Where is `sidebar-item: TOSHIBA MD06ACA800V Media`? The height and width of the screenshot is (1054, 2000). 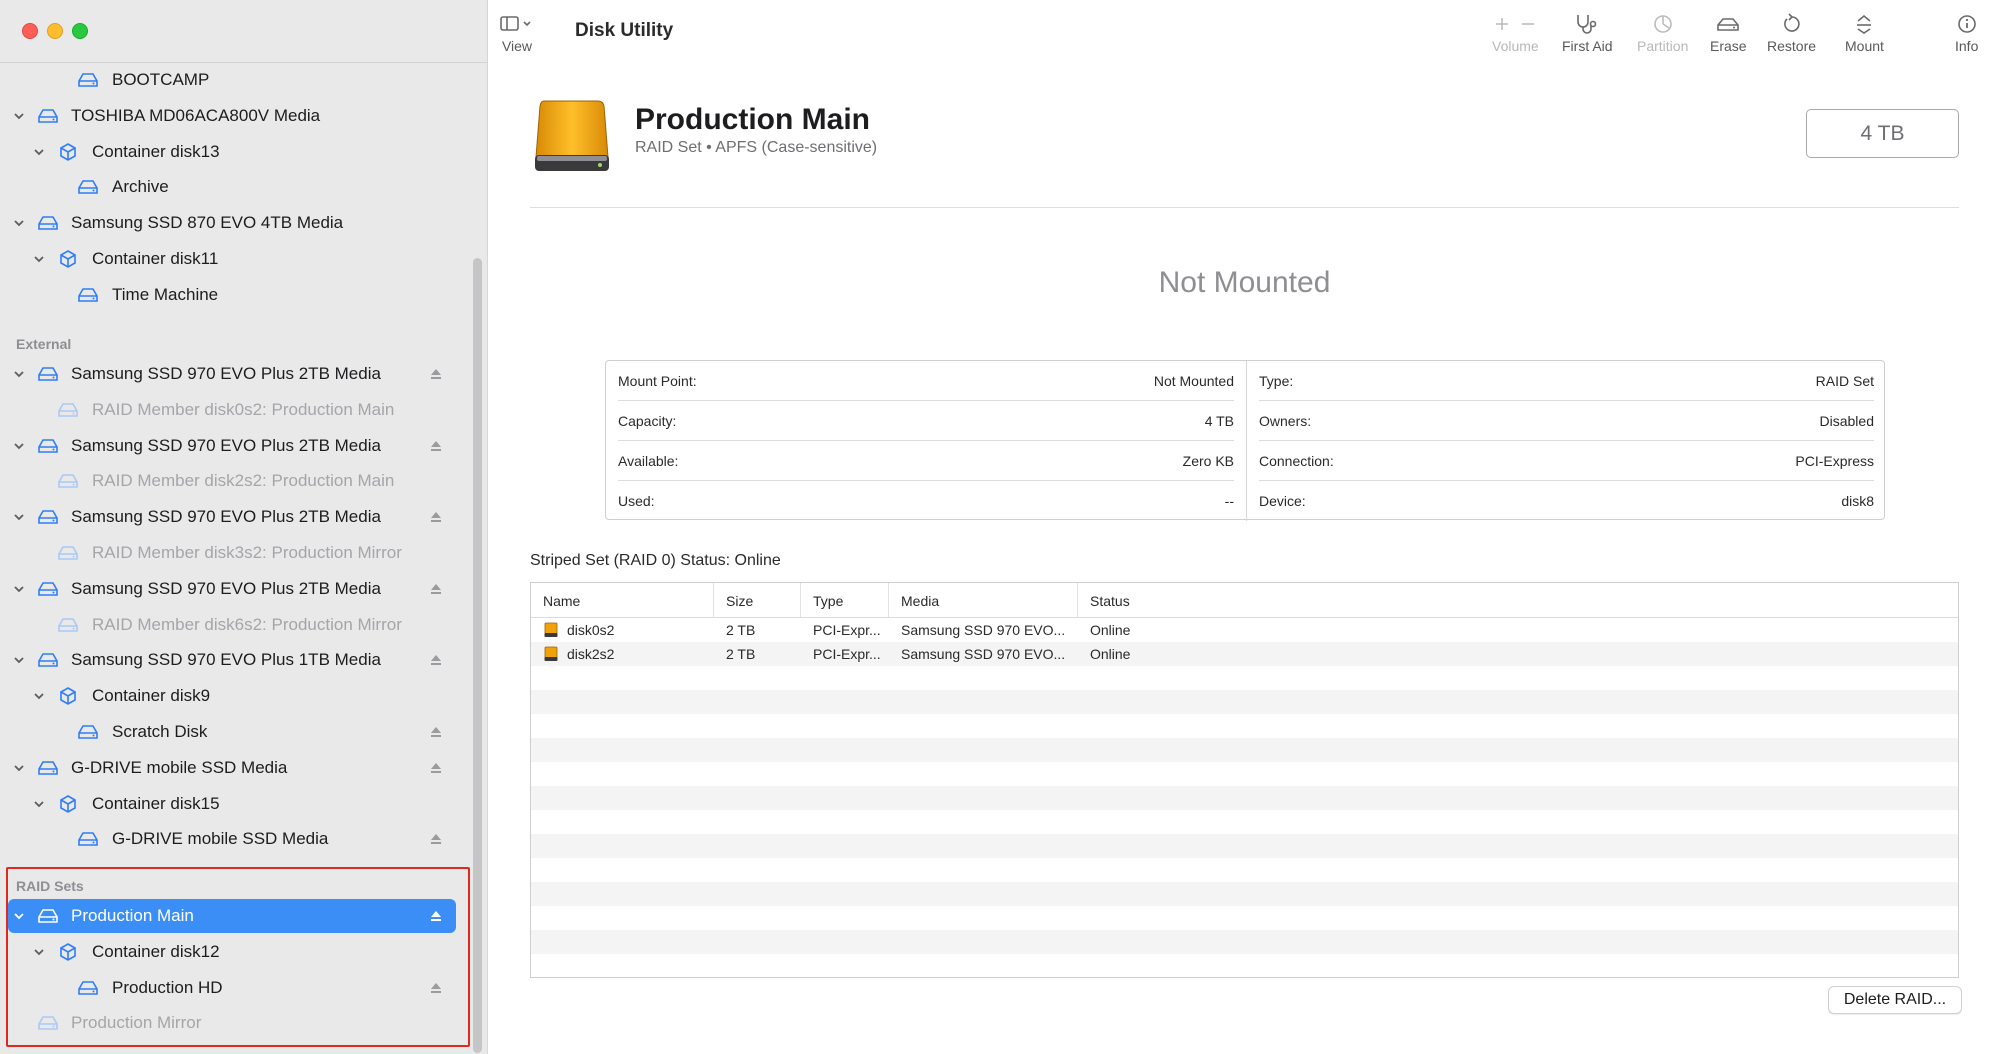
sidebar-item: TOSHIBA MD06ACA800V Media is located at coordinates (235, 116).